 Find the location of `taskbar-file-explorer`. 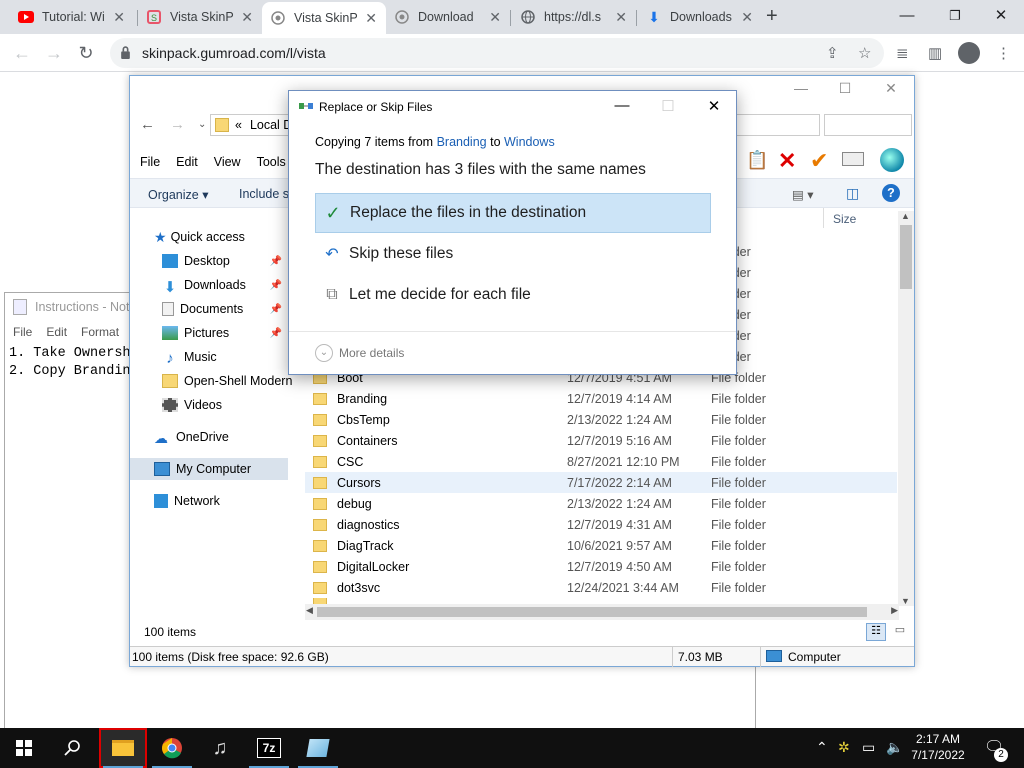

taskbar-file-explorer is located at coordinates (123, 748).